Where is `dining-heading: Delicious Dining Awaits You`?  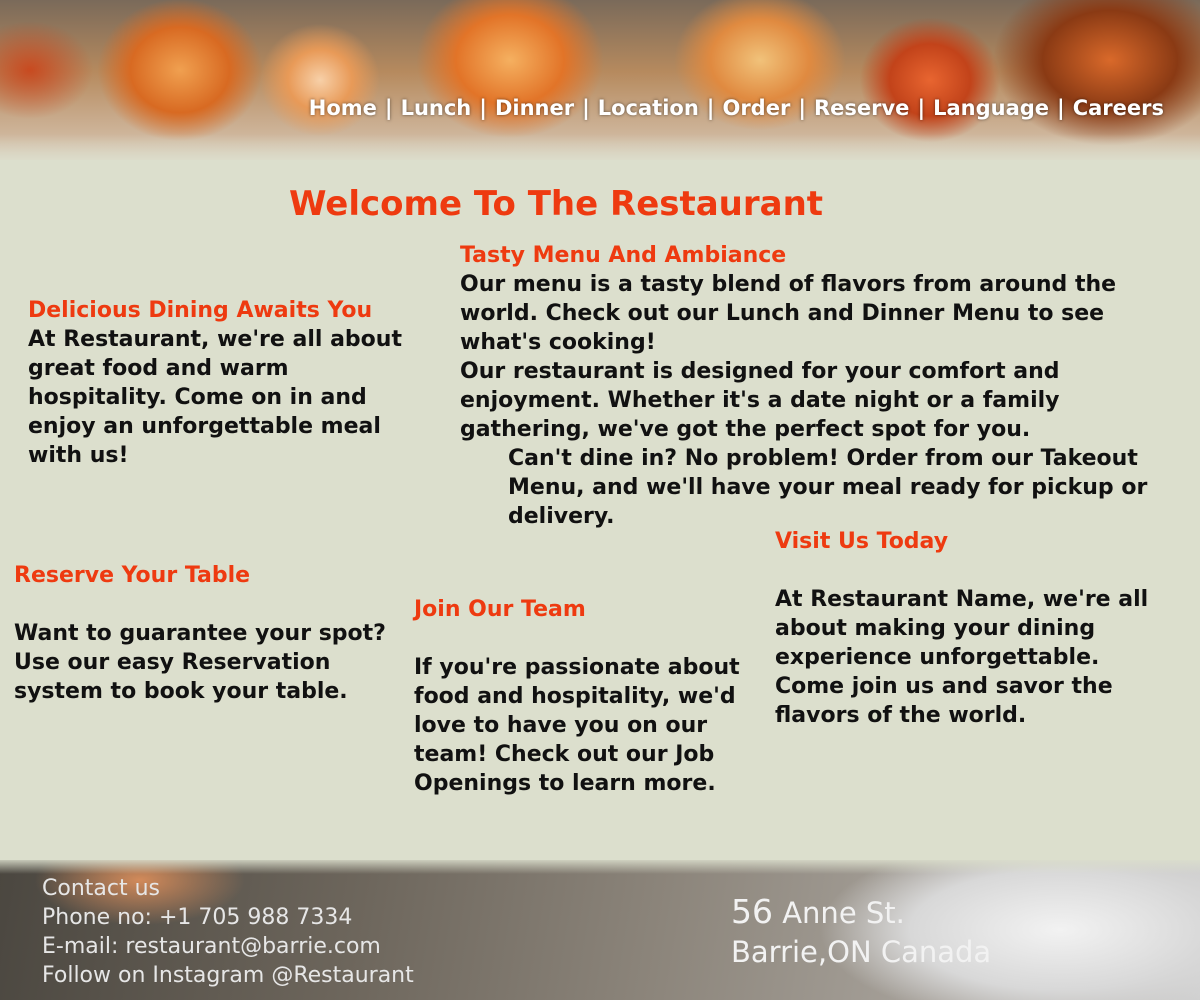
dining-heading: Delicious Dining Awaits You is located at coordinates (200, 310).